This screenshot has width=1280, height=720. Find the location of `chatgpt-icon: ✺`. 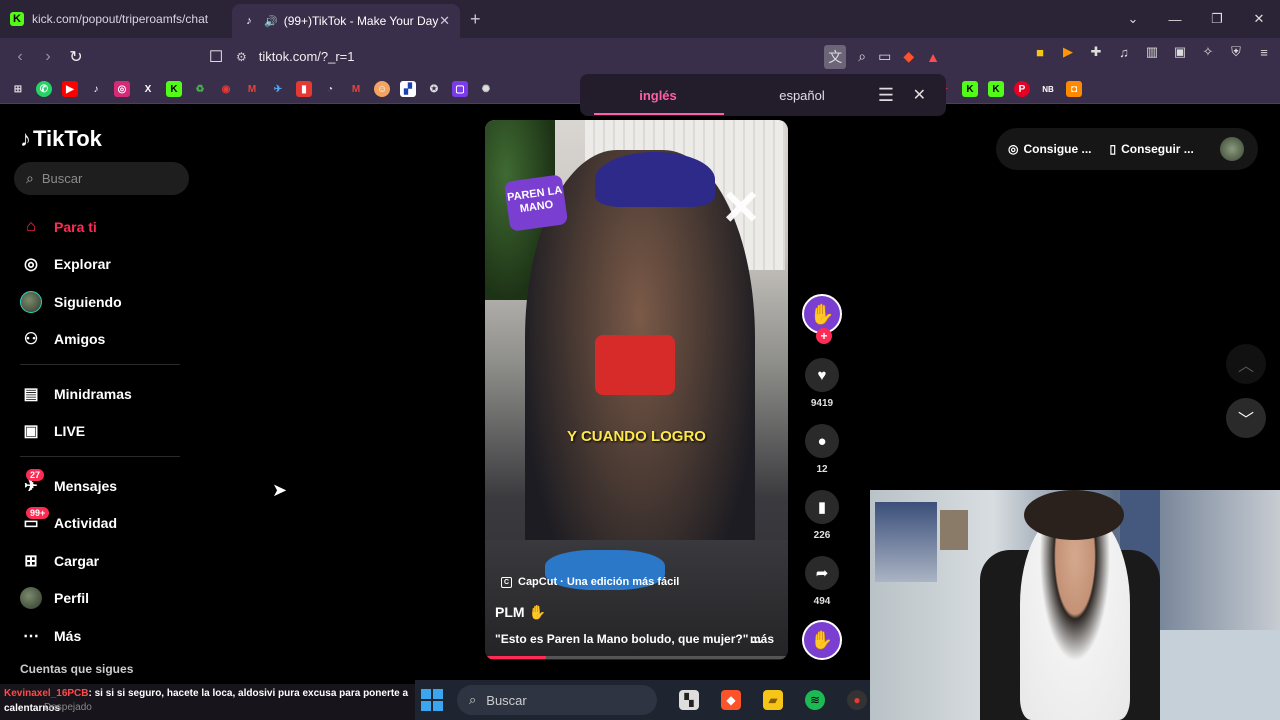

chatgpt-icon: ✺ is located at coordinates (486, 89).